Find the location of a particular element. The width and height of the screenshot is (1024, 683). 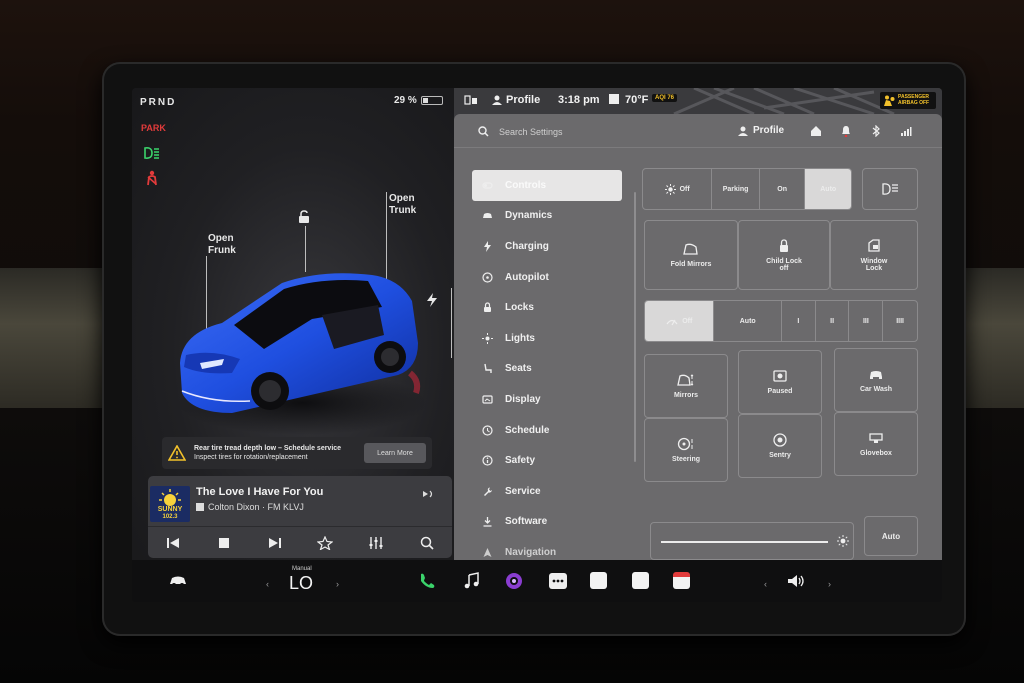

wipers-speed-3: III is located at coordinates (866, 321).